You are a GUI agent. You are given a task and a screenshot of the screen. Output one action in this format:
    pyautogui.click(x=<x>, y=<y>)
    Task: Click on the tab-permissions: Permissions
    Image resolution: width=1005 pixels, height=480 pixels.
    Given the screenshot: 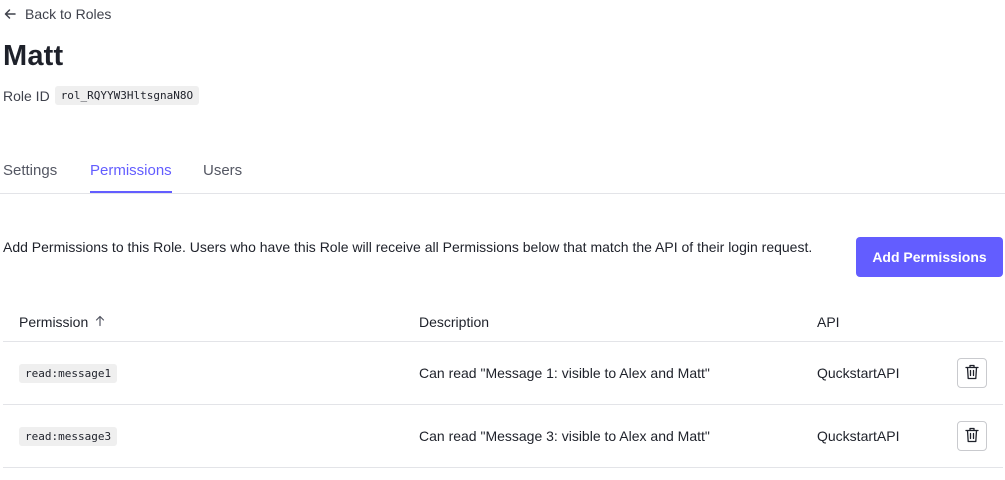 What is the action you would take?
    pyautogui.click(x=131, y=177)
    